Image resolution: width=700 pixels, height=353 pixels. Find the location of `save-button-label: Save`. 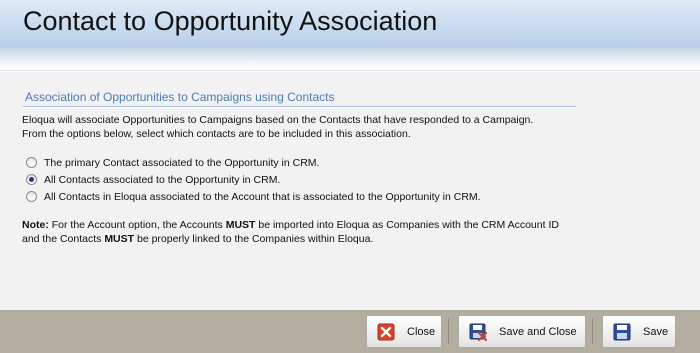

save-button-label: Save is located at coordinates (656, 331).